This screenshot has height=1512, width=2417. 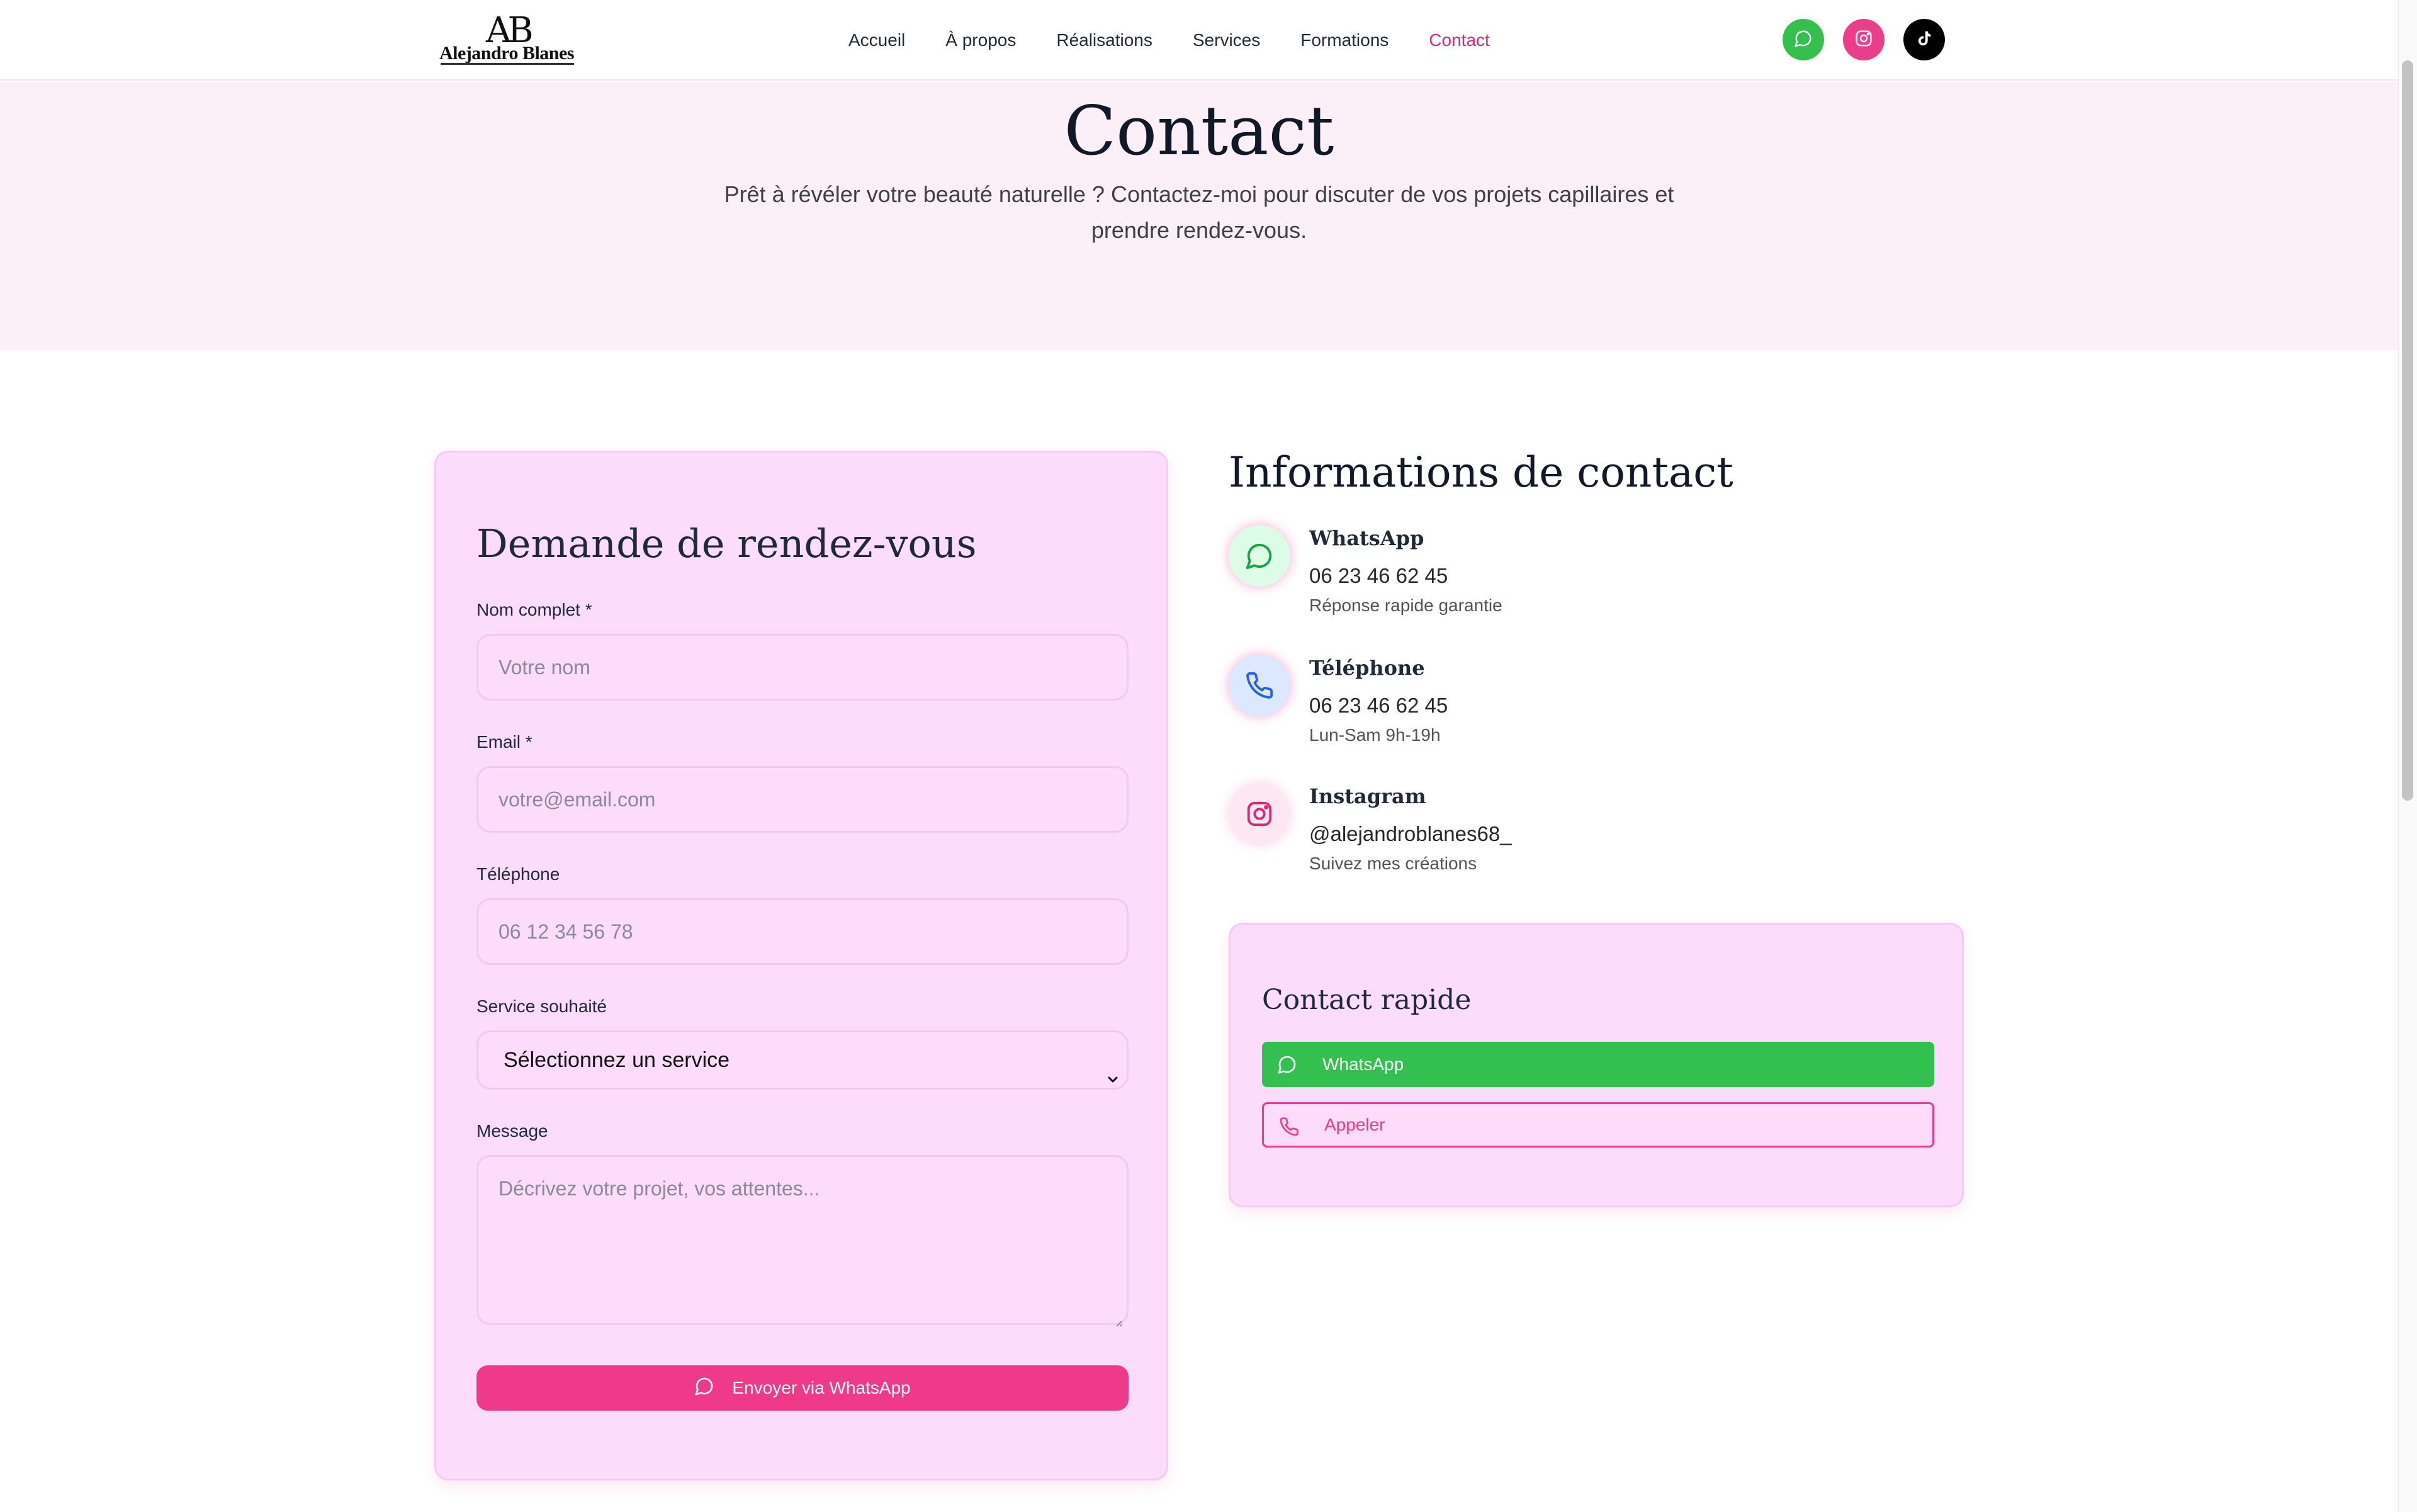 What do you see at coordinates (1199, 131) in the screenshot?
I see `page-title: Contact` at bounding box center [1199, 131].